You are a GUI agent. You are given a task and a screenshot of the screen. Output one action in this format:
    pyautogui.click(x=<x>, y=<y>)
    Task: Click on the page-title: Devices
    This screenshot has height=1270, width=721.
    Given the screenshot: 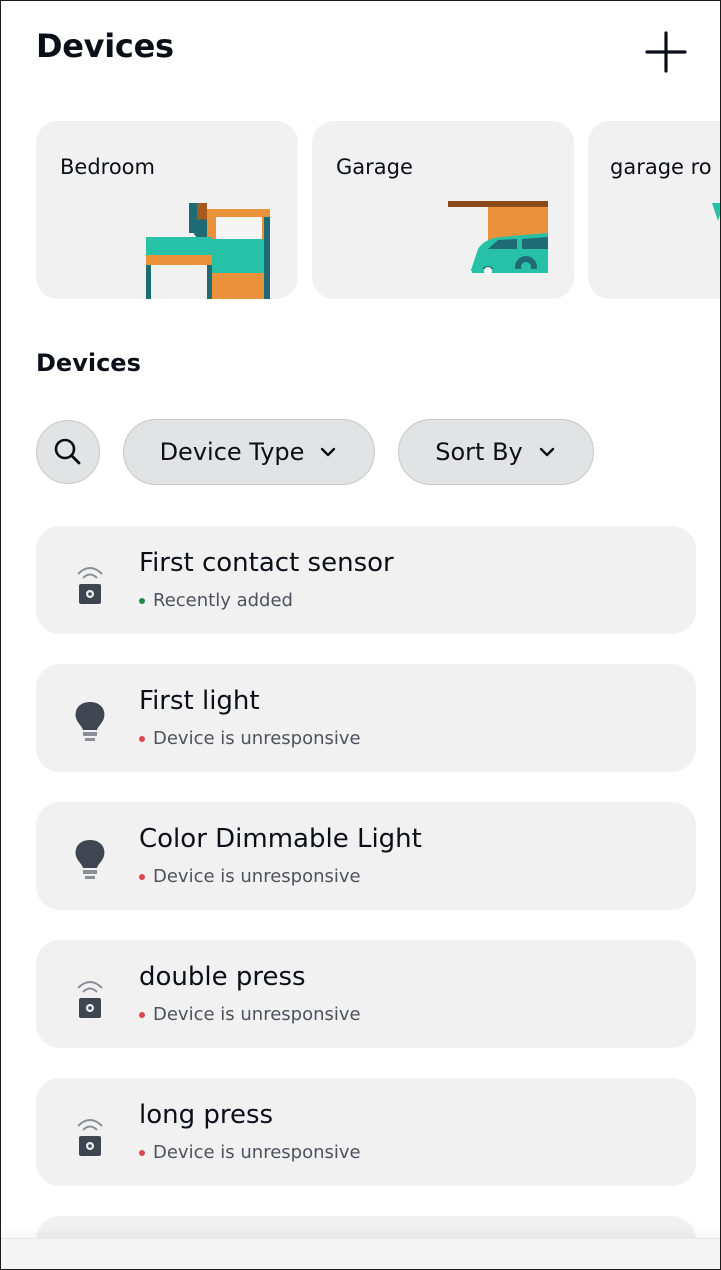 What is the action you would take?
    pyautogui.click(x=105, y=46)
    